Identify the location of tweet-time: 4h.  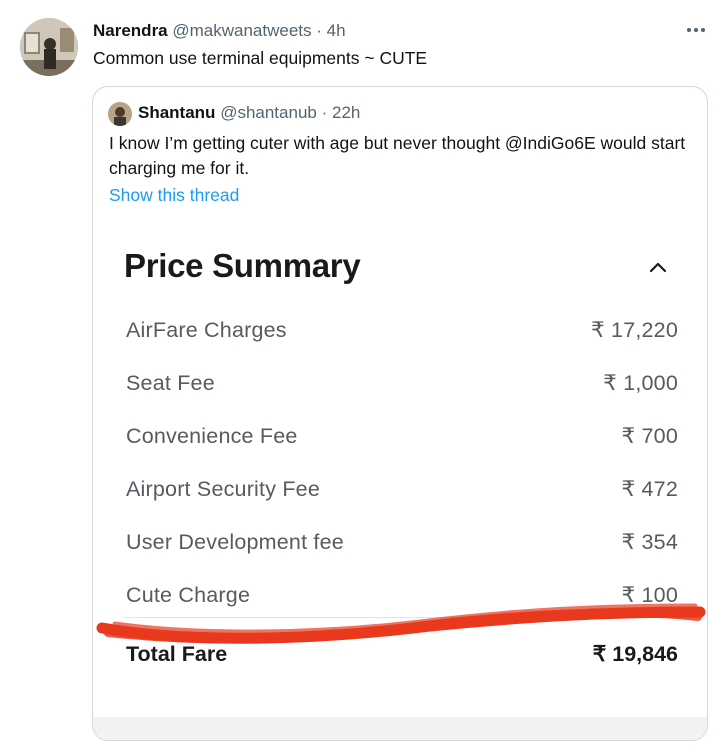
(336, 30).